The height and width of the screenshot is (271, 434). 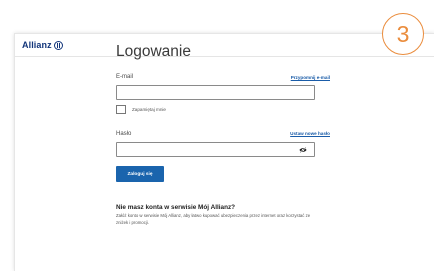 What do you see at coordinates (125, 77) in the screenshot?
I see `email-label: E-mail` at bounding box center [125, 77].